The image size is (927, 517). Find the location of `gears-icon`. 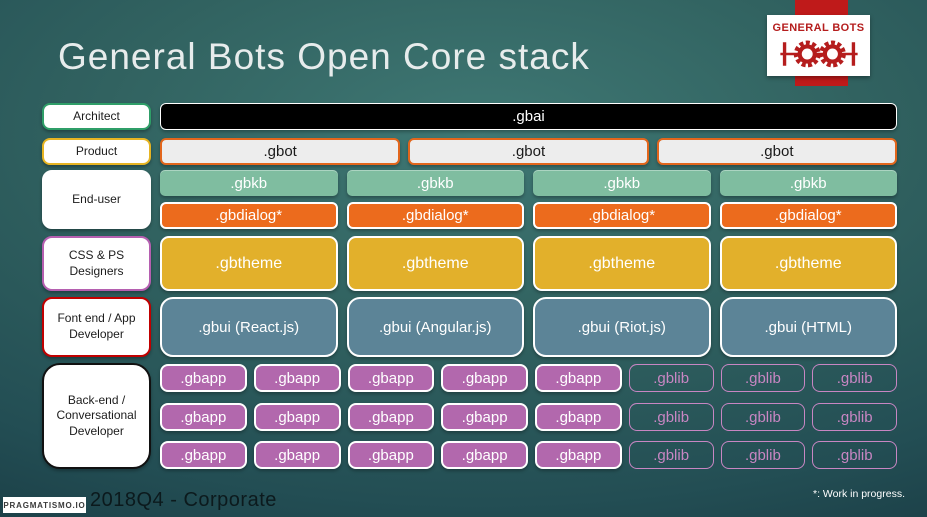

gears-icon is located at coordinates (818, 54).